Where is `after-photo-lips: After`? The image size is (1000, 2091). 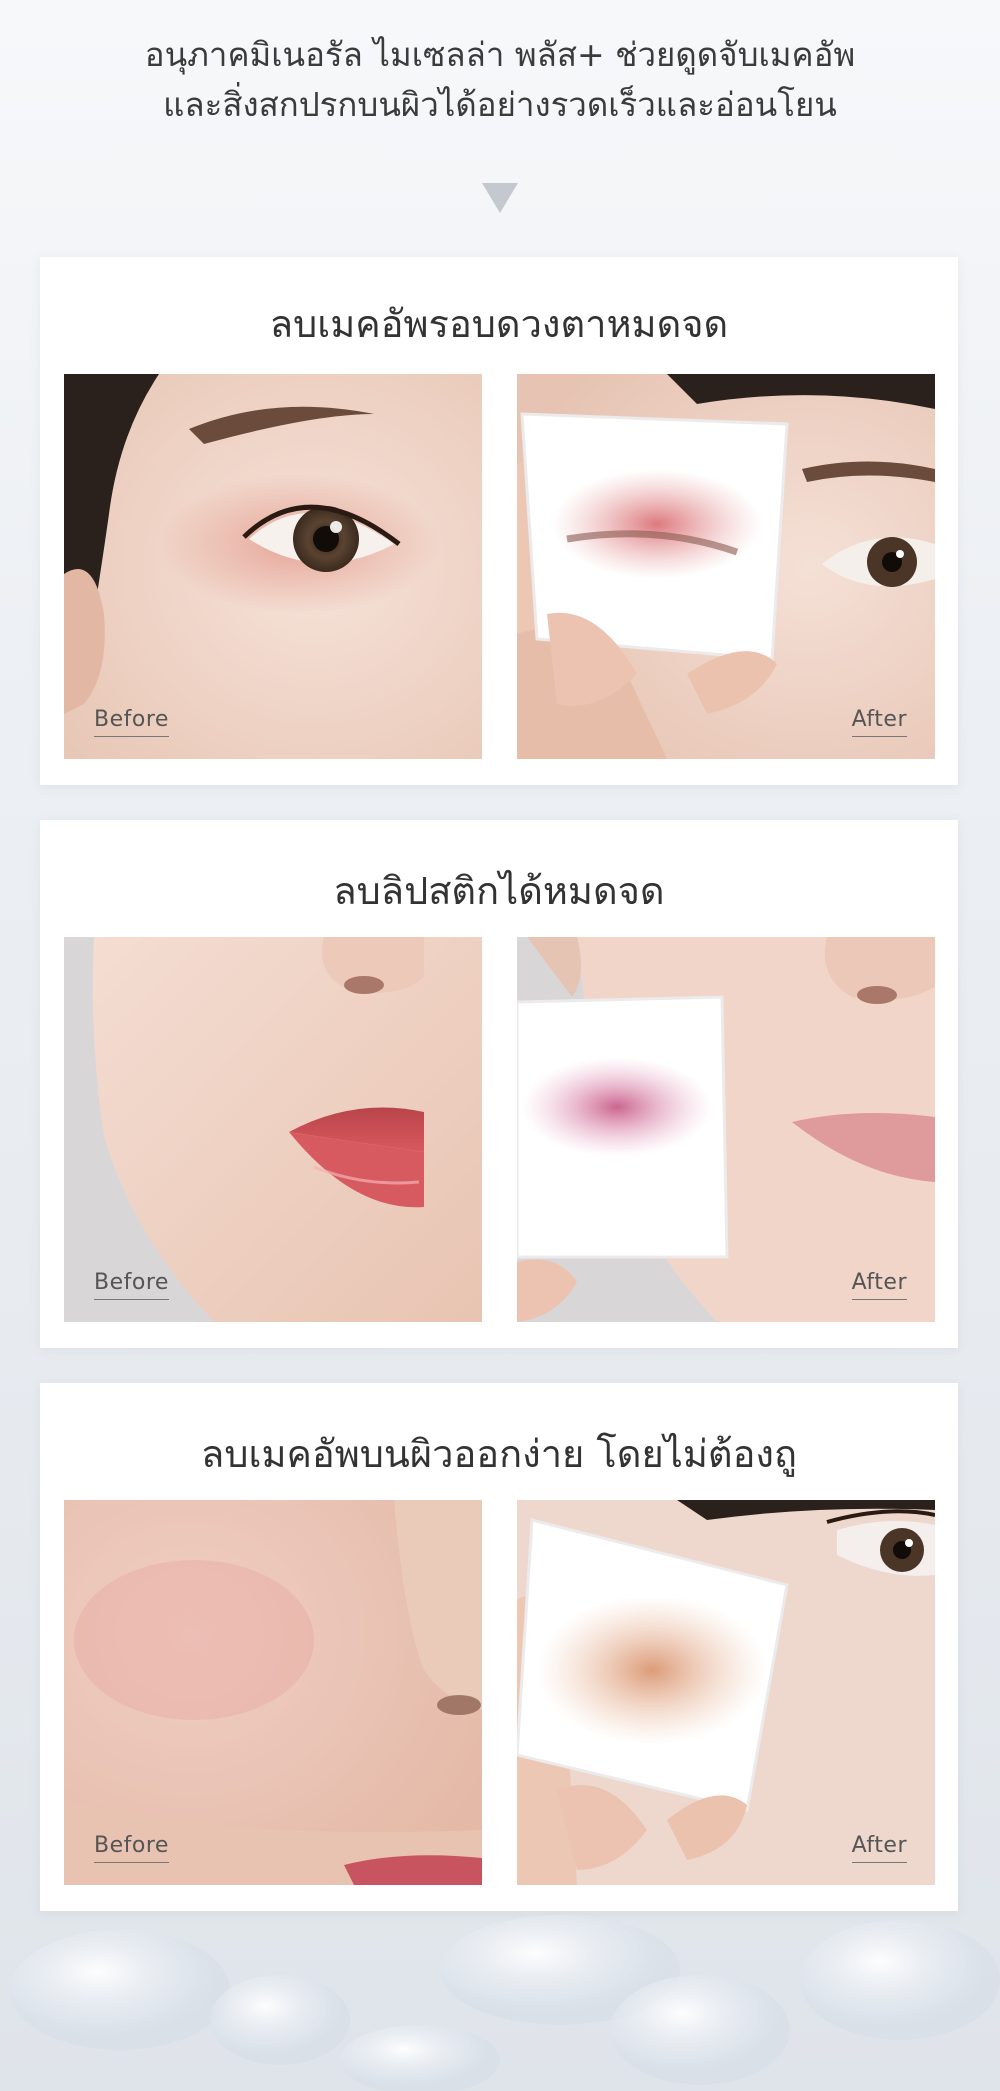 after-photo-lips: After is located at coordinates (726, 1129).